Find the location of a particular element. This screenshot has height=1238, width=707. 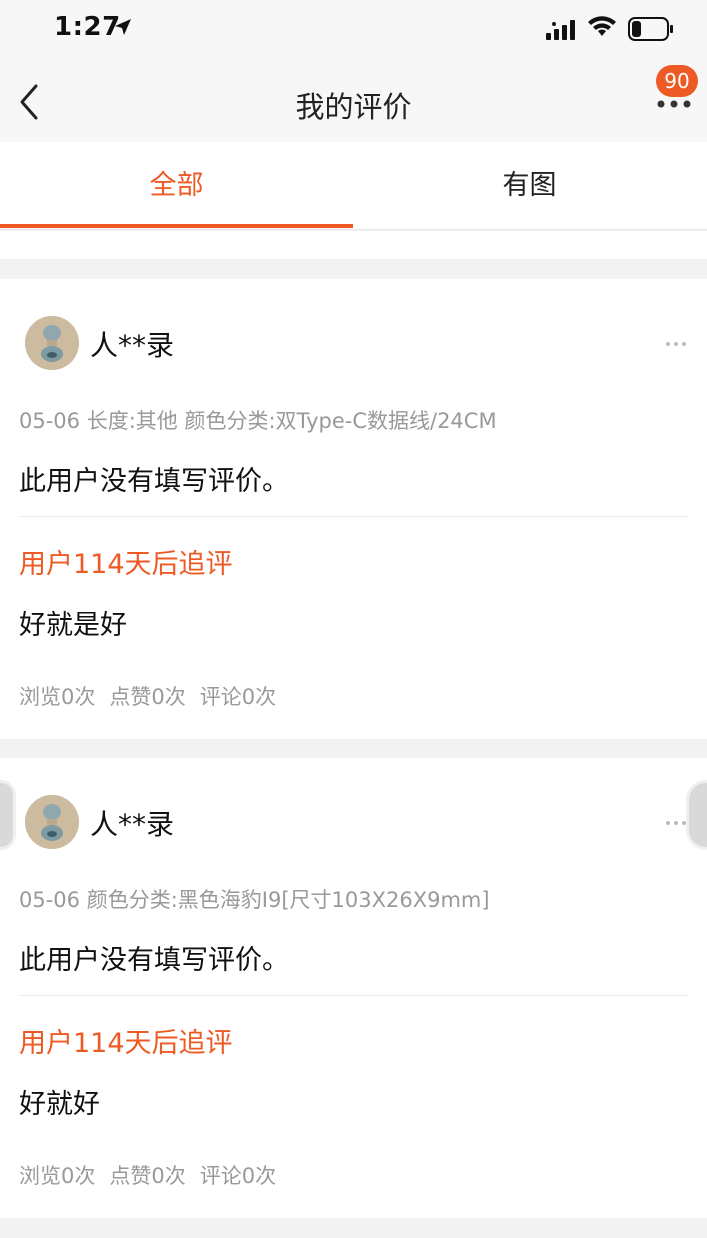

tab-bar: 全部 有图 is located at coordinates (353, 186).